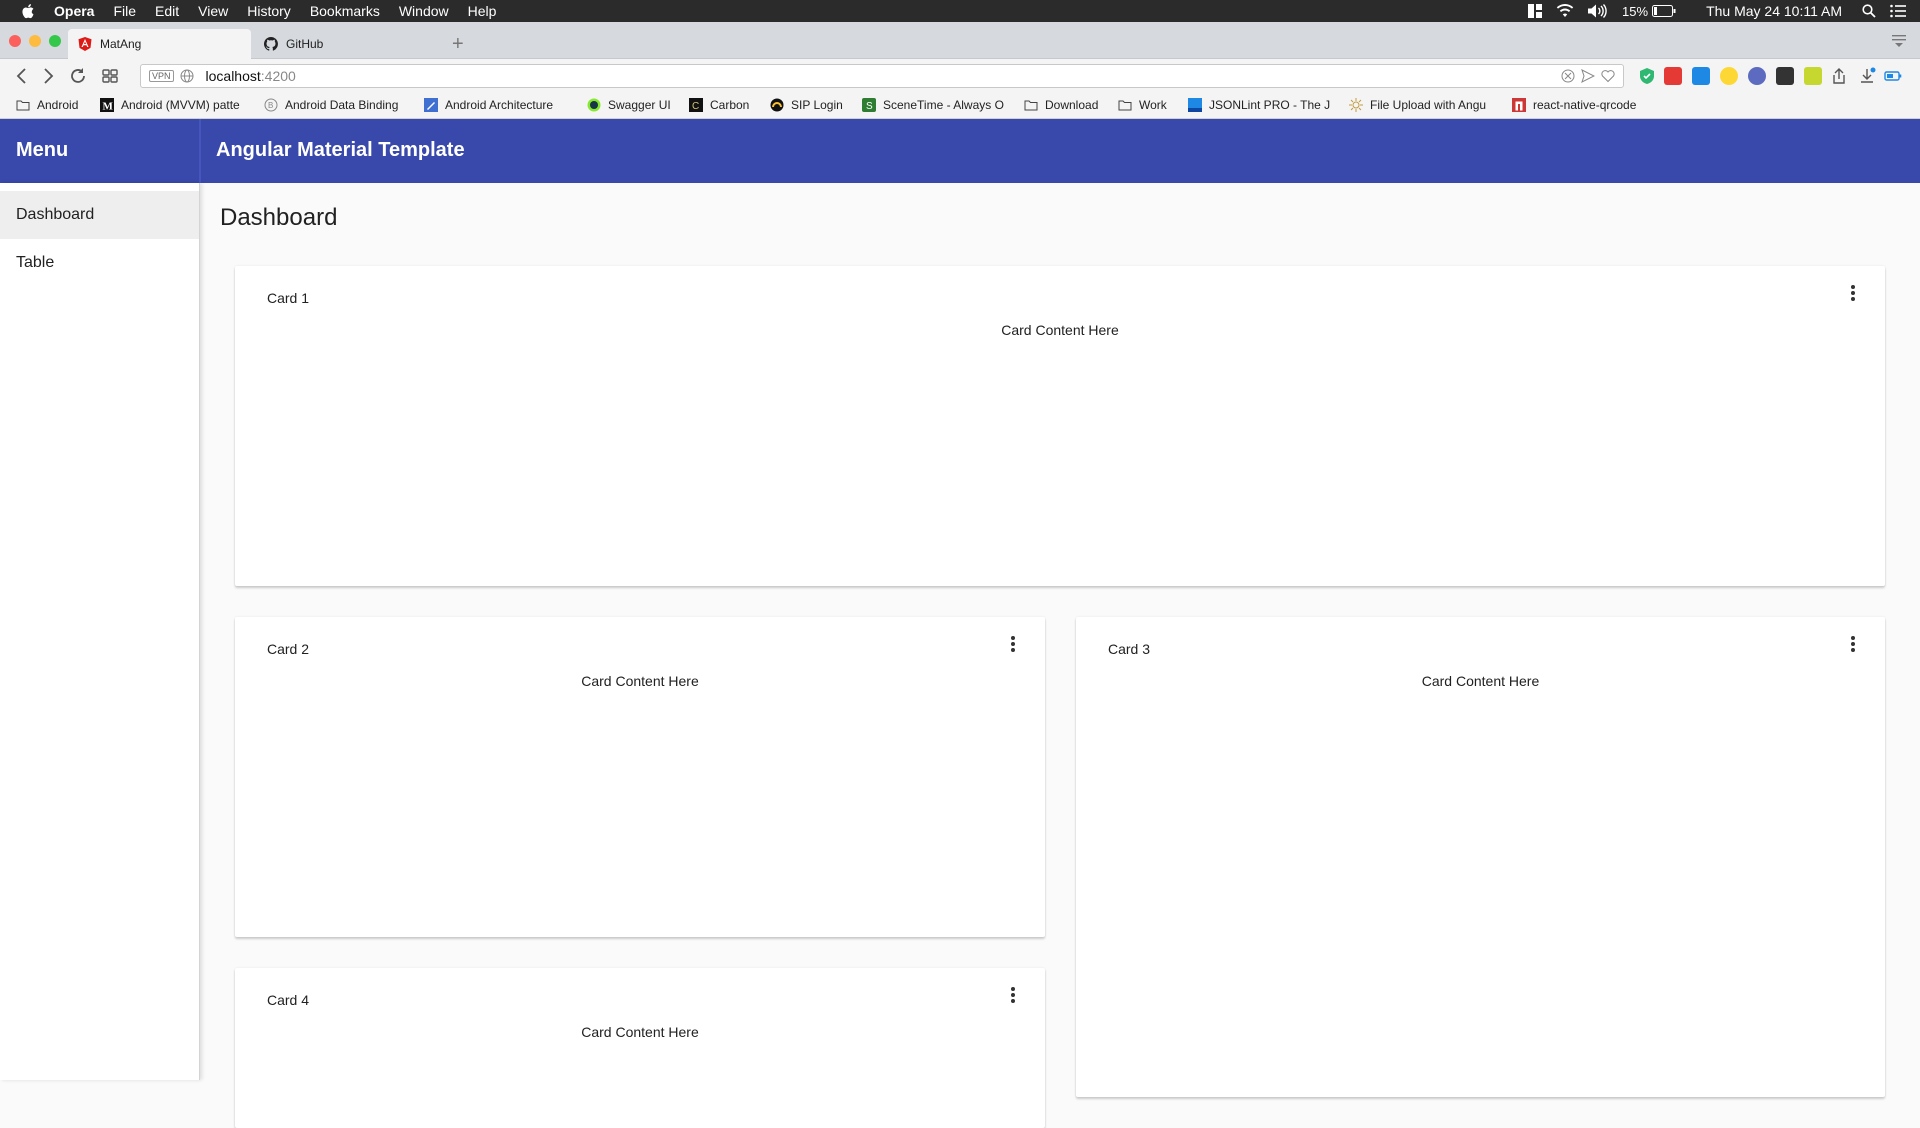 This screenshot has width=1920, height=1128. I want to click on lastpass-extension-icon, so click(1673, 76).